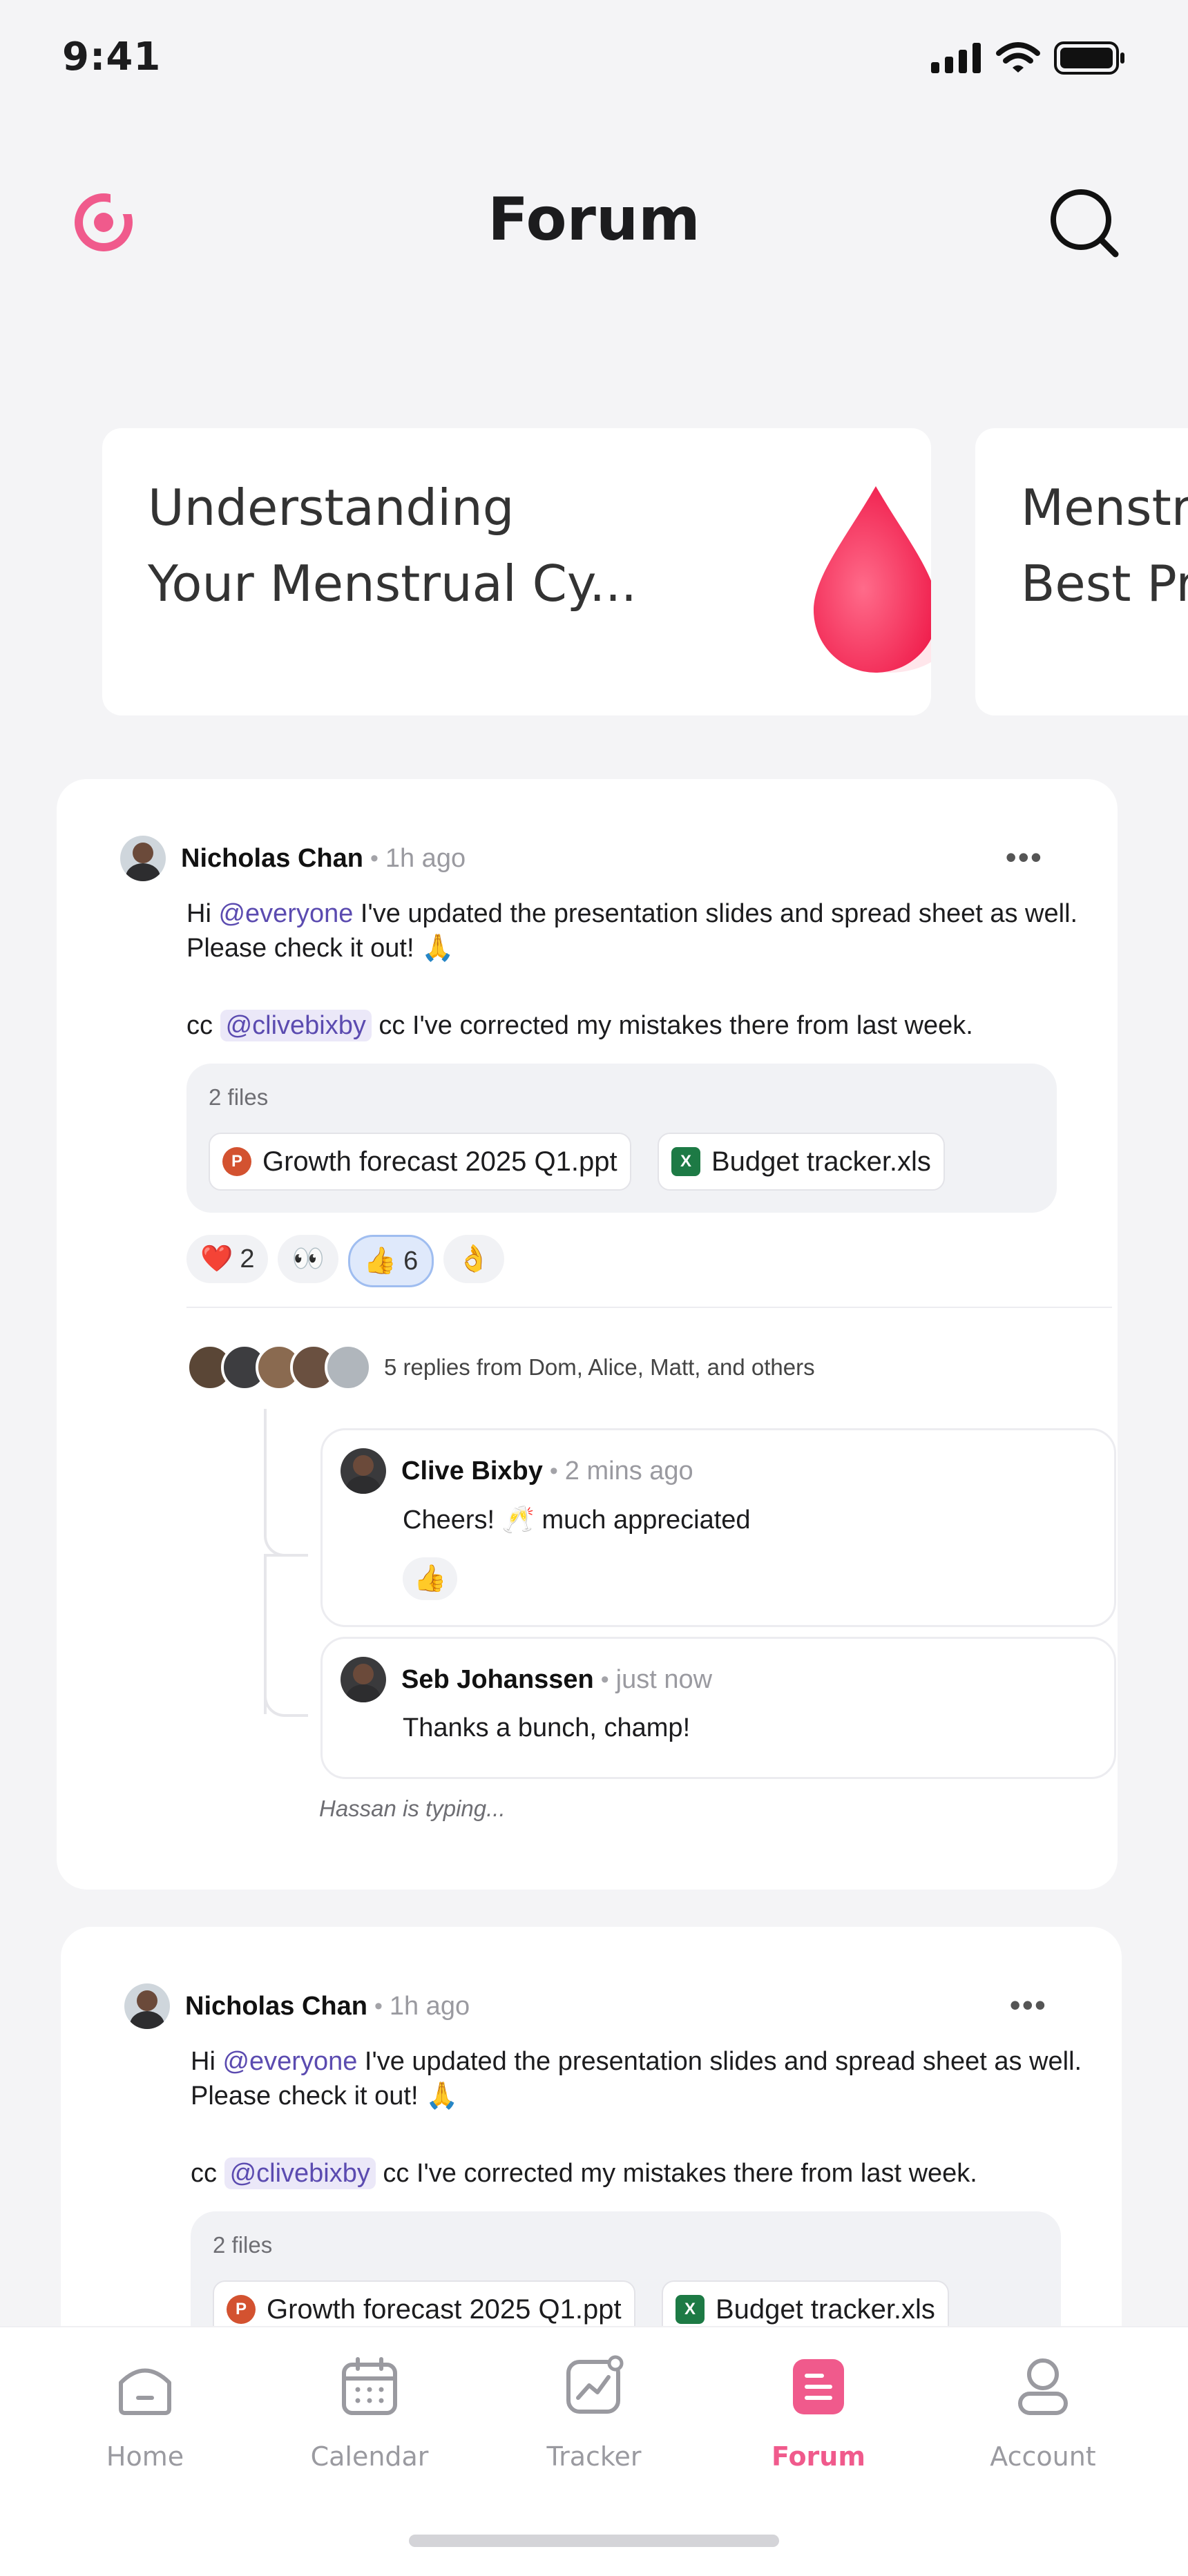 This screenshot has width=1188, height=2576. Describe the element at coordinates (1018, 57) in the screenshot. I see `wifi-icon` at that location.